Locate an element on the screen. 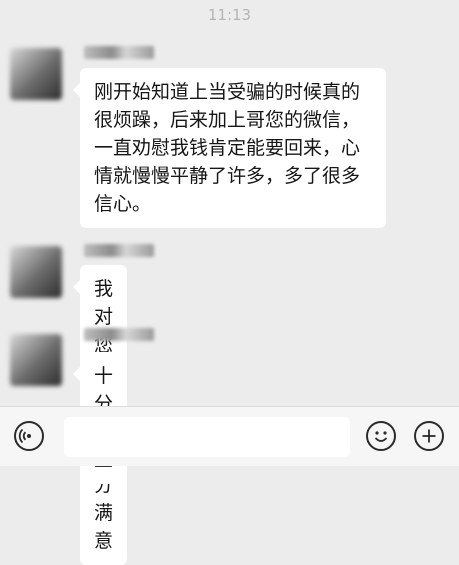 Image resolution: width=459 pixels, height=565 pixels. message-input is located at coordinates (207, 437).